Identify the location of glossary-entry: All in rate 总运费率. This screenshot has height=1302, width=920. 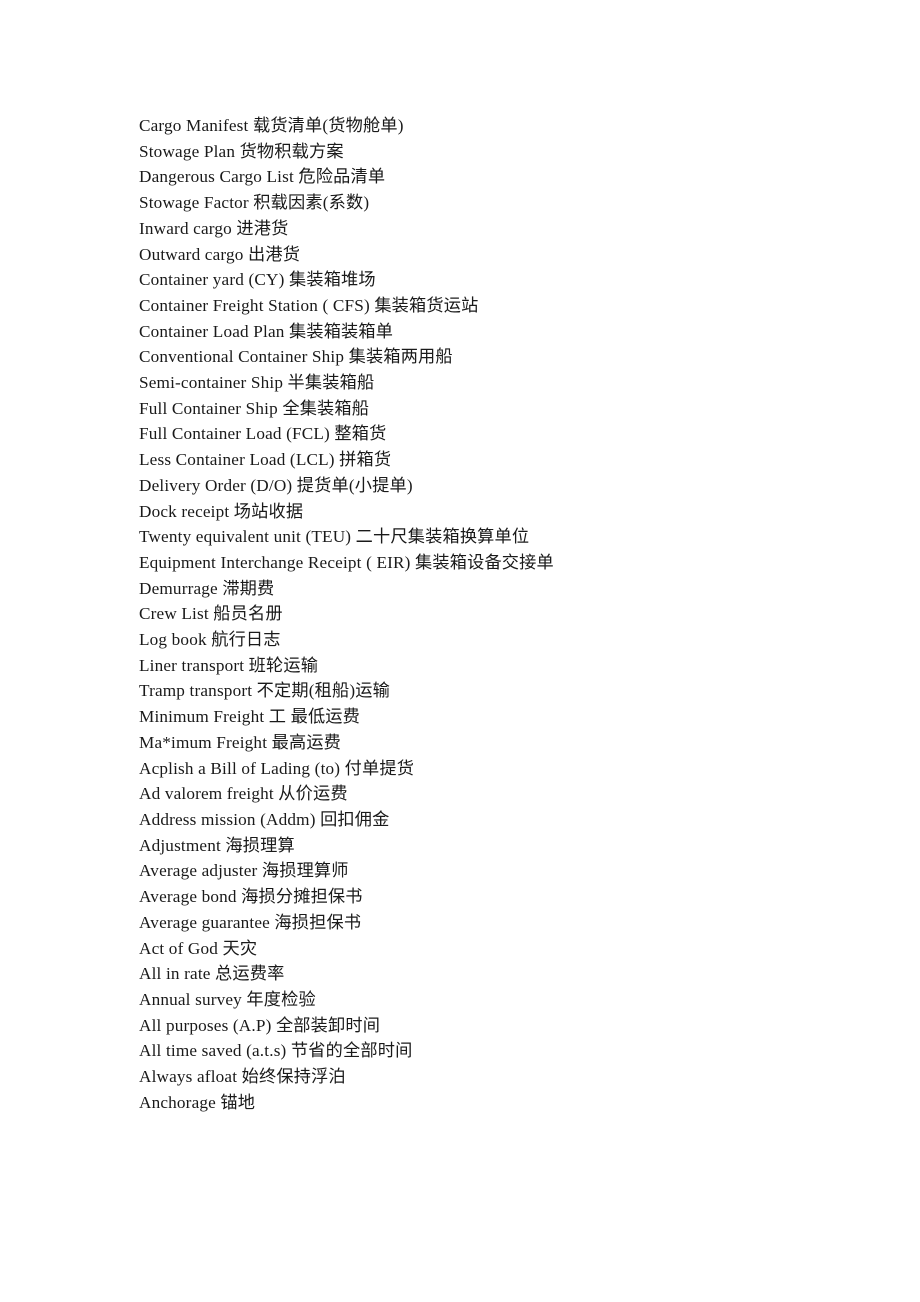
(212, 974).